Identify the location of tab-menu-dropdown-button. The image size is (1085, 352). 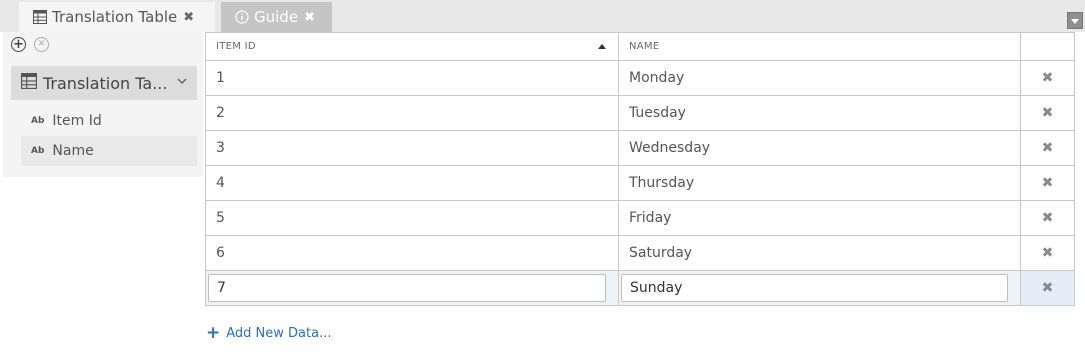
(1075, 20).